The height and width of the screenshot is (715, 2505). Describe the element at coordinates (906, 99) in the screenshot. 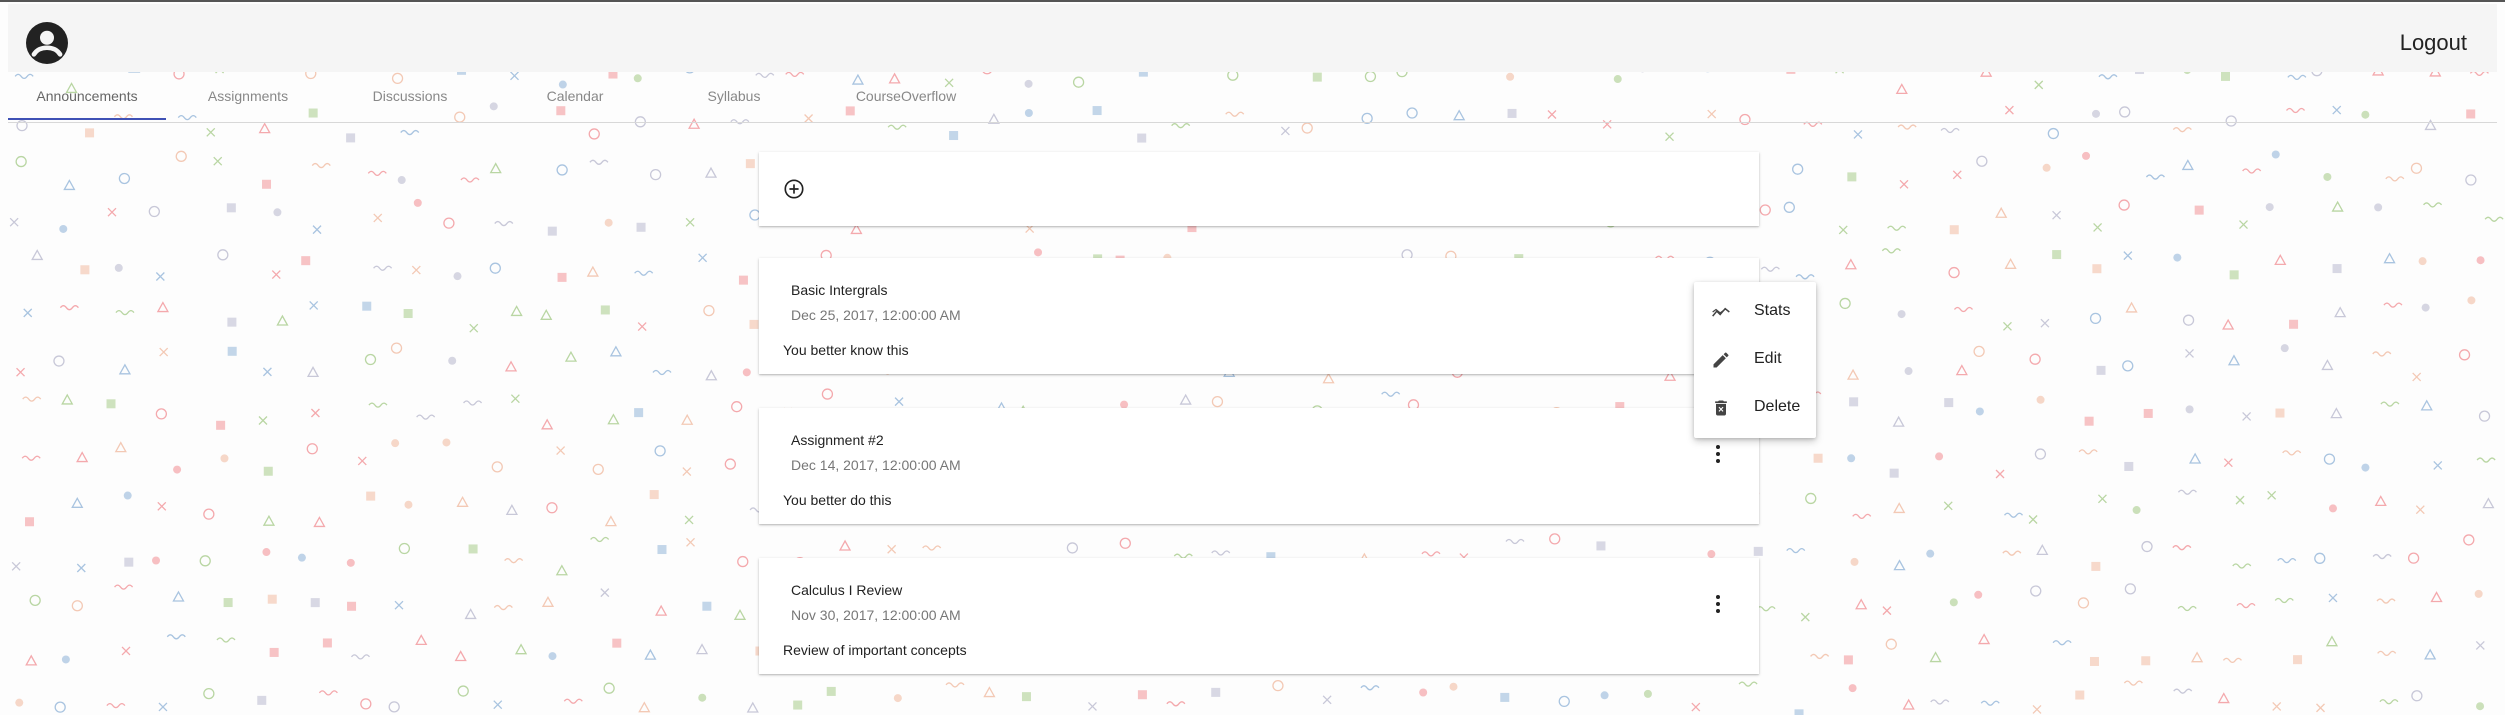

I see `tab-courseoverflow: CourseOverflow` at that location.